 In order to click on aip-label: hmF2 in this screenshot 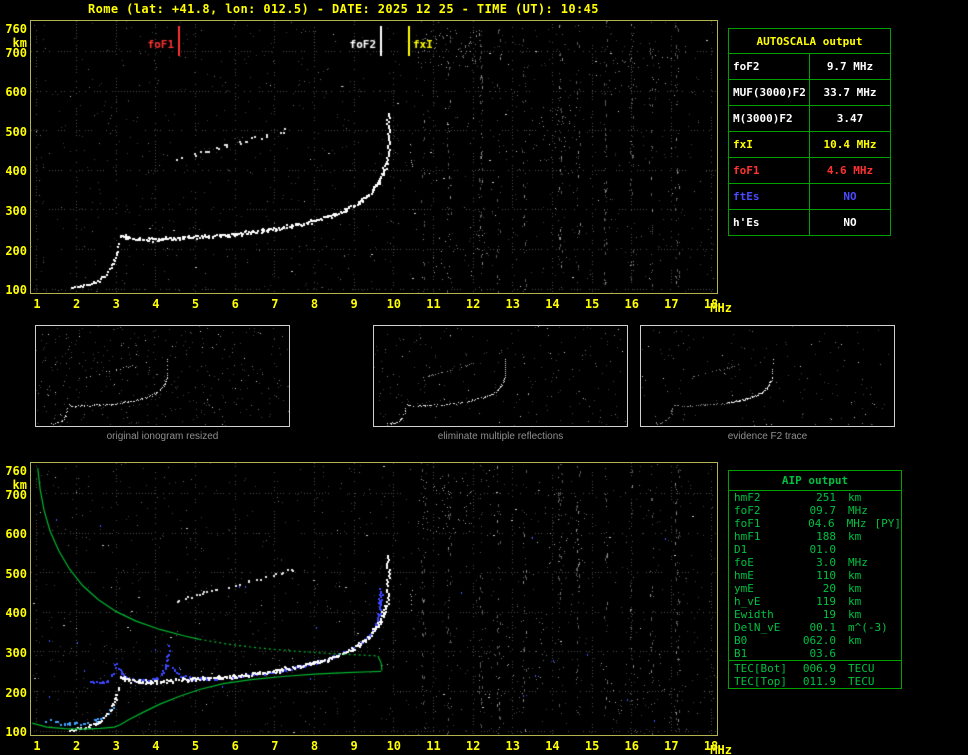, I will do `click(747, 497)`.